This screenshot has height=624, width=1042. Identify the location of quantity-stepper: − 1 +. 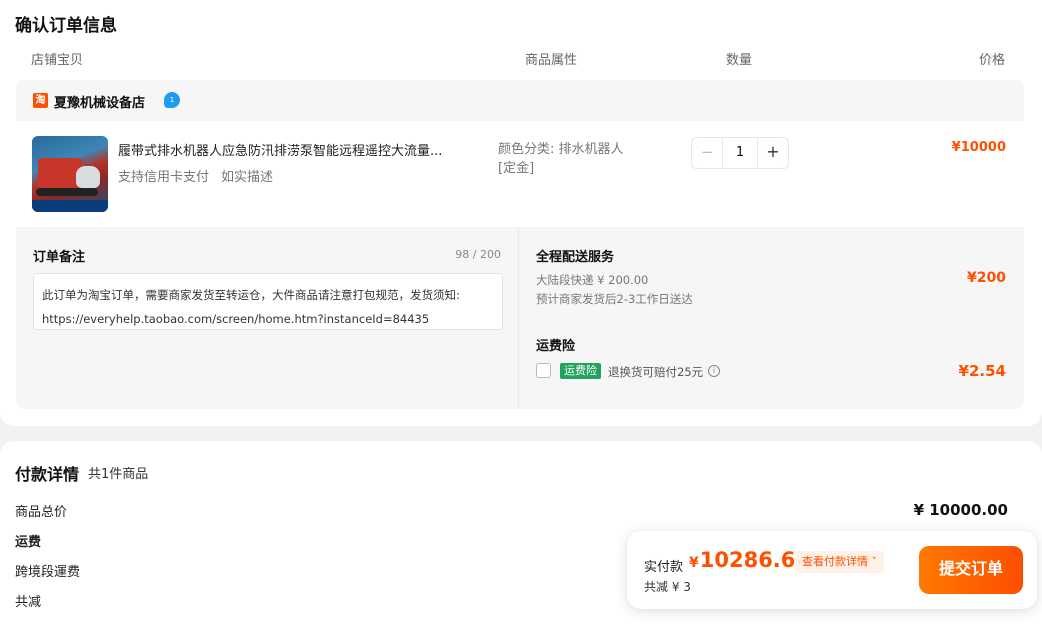
(740, 153).